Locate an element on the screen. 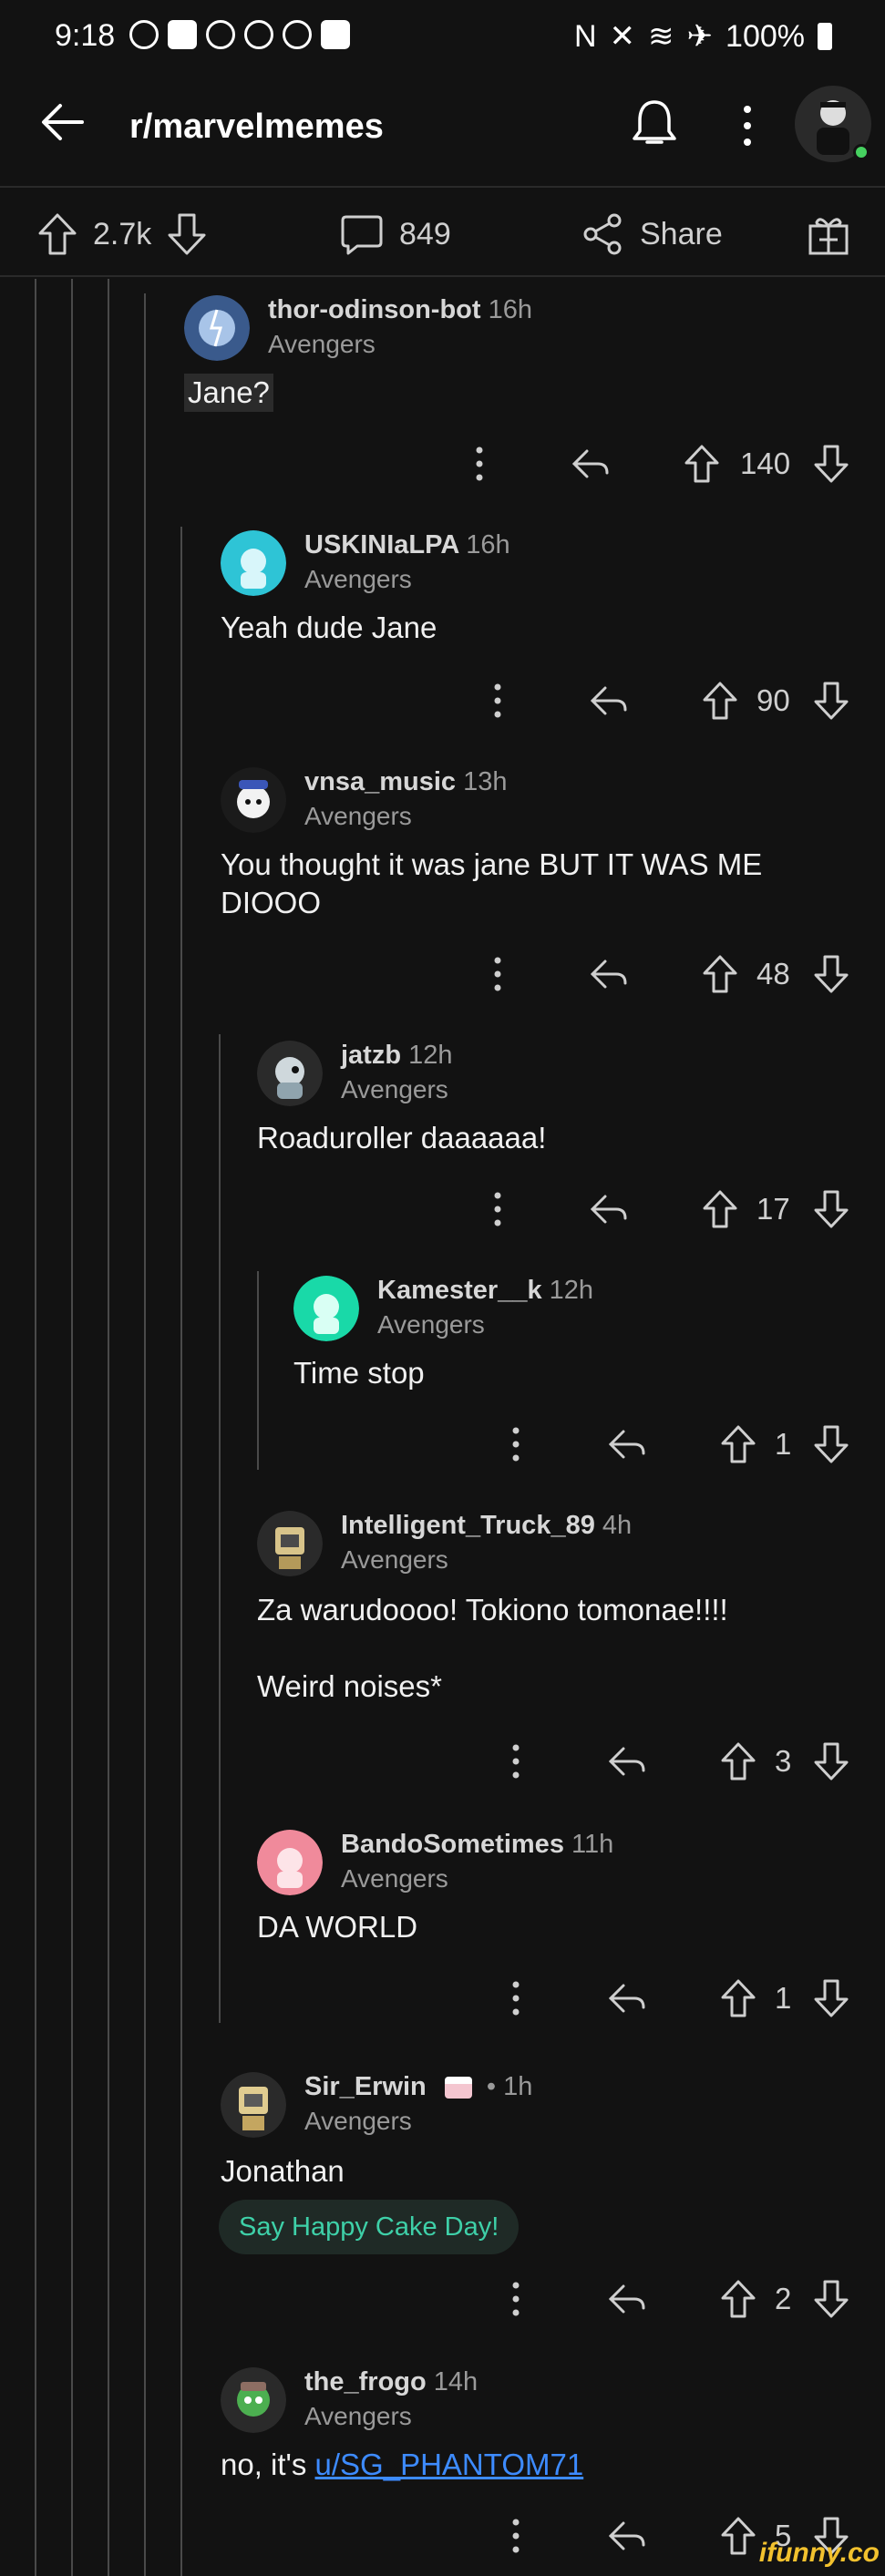 The image size is (885, 2576). notifications-button is located at coordinates (654, 124).